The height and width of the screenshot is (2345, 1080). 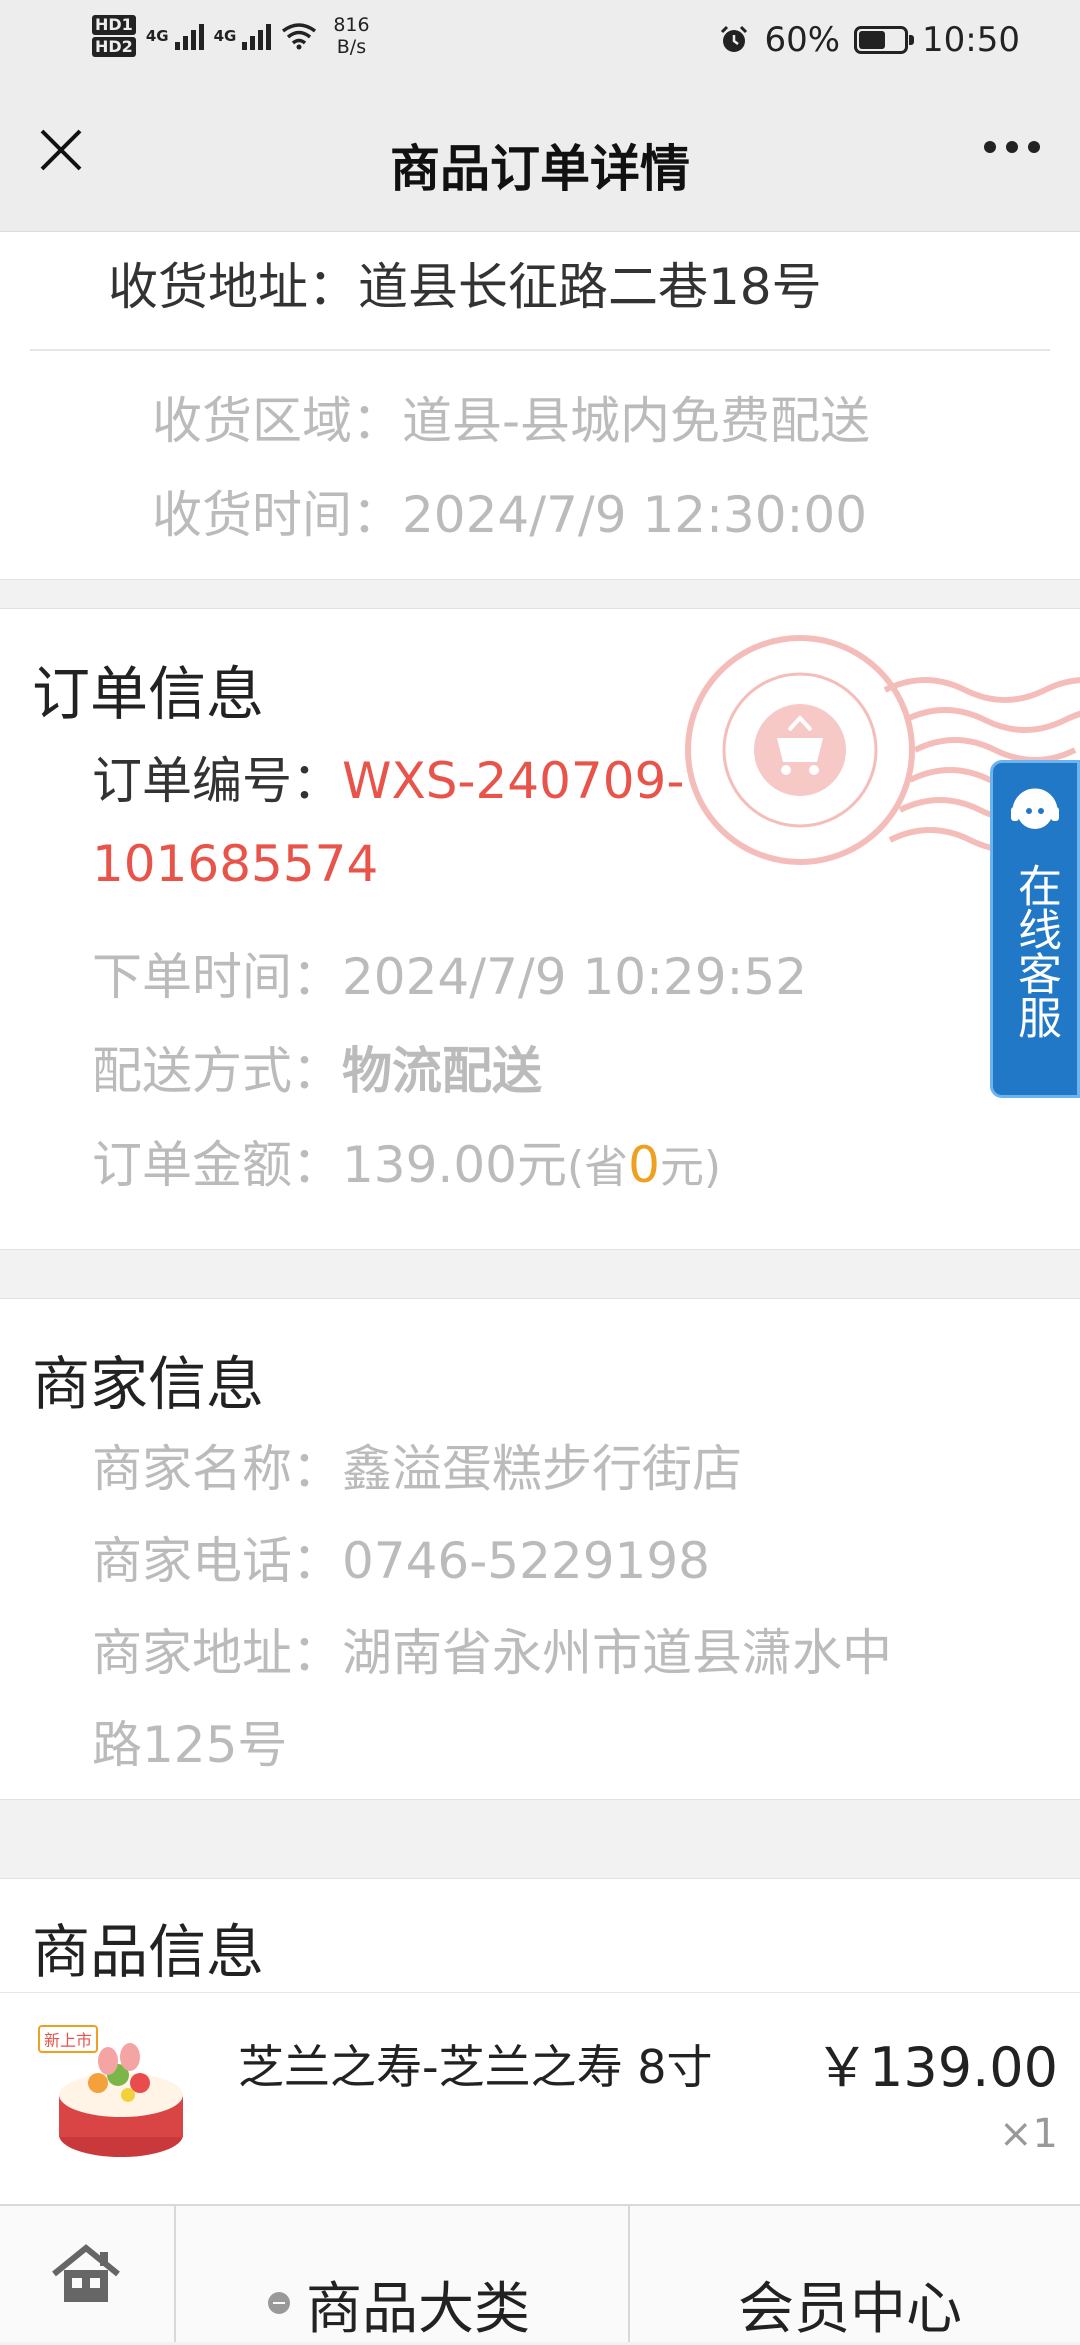 What do you see at coordinates (217, 1165) in the screenshot?
I see `order-amount-label: 订单金额：` at bounding box center [217, 1165].